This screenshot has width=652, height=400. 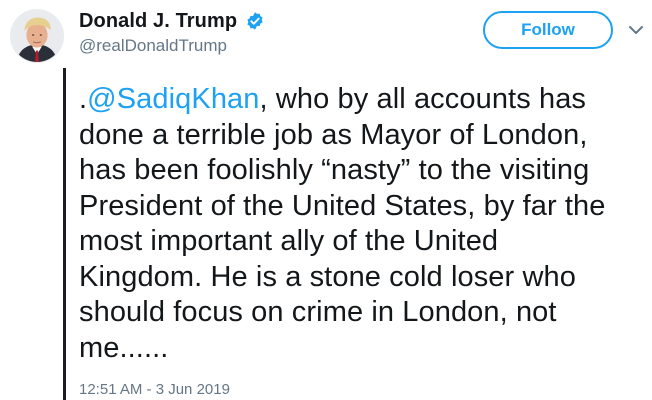 What do you see at coordinates (333, 134) in the screenshot?
I see `tweet-line-2: done a terrible job as Mayor of London,` at bounding box center [333, 134].